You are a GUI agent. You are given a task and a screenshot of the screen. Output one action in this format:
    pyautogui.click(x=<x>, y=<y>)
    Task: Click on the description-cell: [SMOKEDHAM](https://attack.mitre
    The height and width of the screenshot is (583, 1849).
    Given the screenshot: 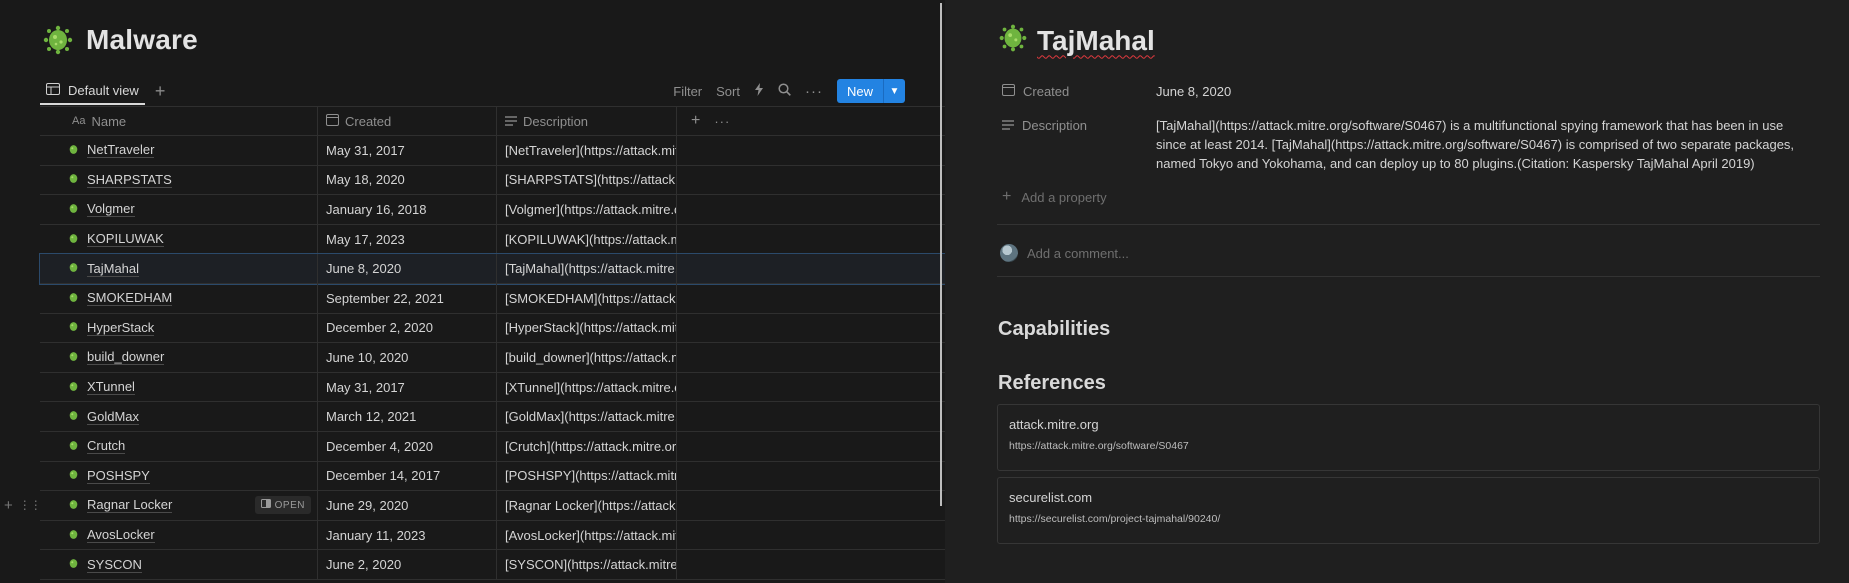 What is the action you would take?
    pyautogui.click(x=587, y=298)
    